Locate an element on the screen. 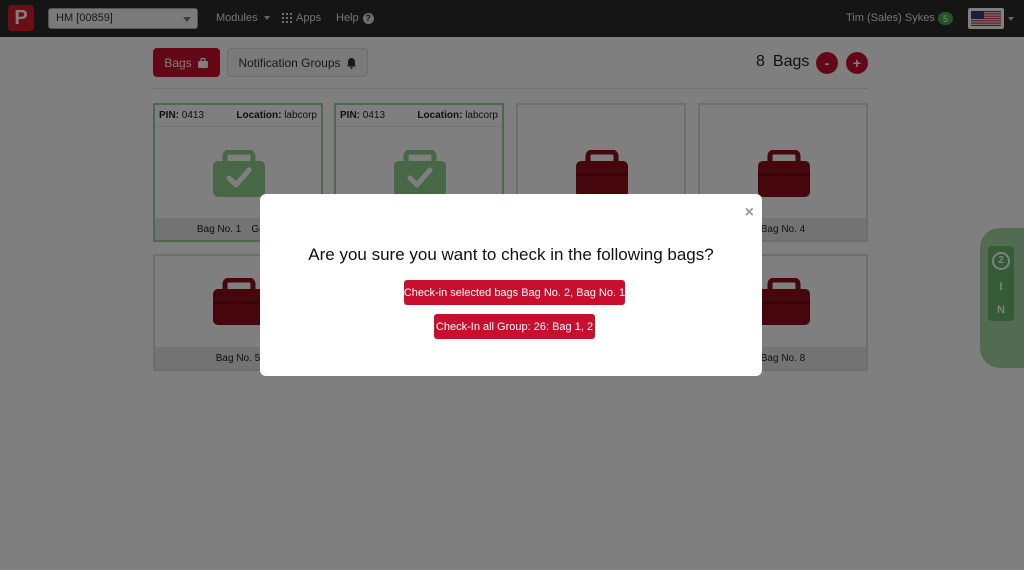 The width and height of the screenshot is (1024, 570). check-in-group-button: Check-In all Group: 26: Bag 1, 2 is located at coordinates (514, 326).